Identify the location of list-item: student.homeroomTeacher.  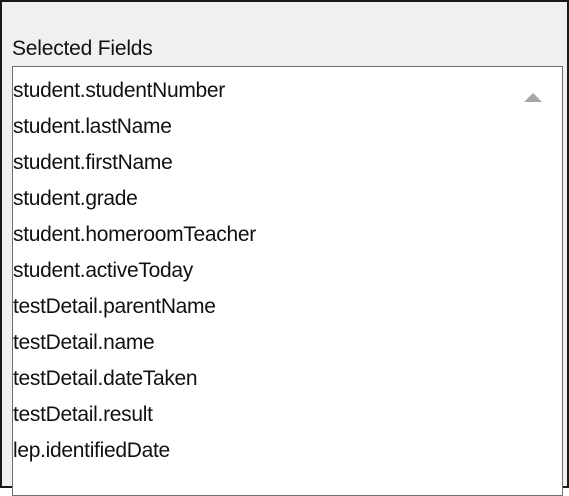
(259, 235).